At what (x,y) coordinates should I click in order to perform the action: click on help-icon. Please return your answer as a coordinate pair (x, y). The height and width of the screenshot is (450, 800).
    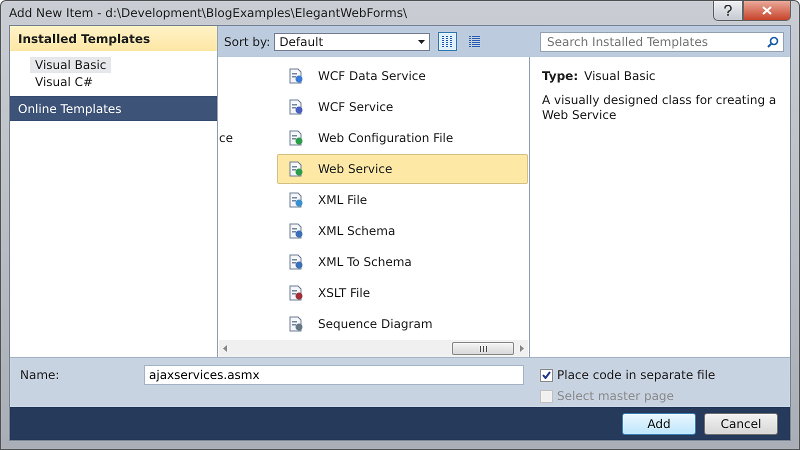
    Looking at the image, I should click on (728, 10).